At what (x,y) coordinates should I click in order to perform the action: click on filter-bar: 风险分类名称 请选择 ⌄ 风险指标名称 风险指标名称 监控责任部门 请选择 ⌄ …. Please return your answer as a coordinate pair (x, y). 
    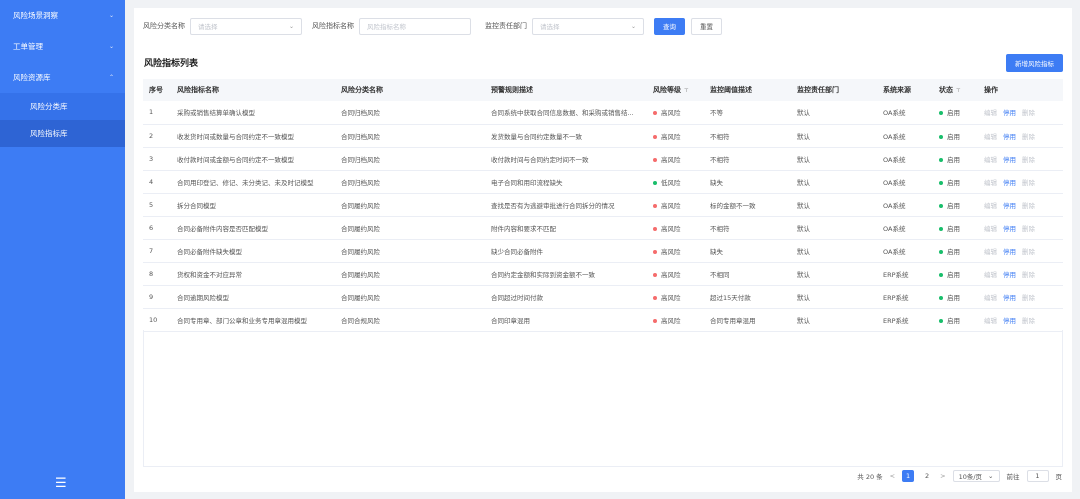
    Looking at the image, I should click on (432, 26).